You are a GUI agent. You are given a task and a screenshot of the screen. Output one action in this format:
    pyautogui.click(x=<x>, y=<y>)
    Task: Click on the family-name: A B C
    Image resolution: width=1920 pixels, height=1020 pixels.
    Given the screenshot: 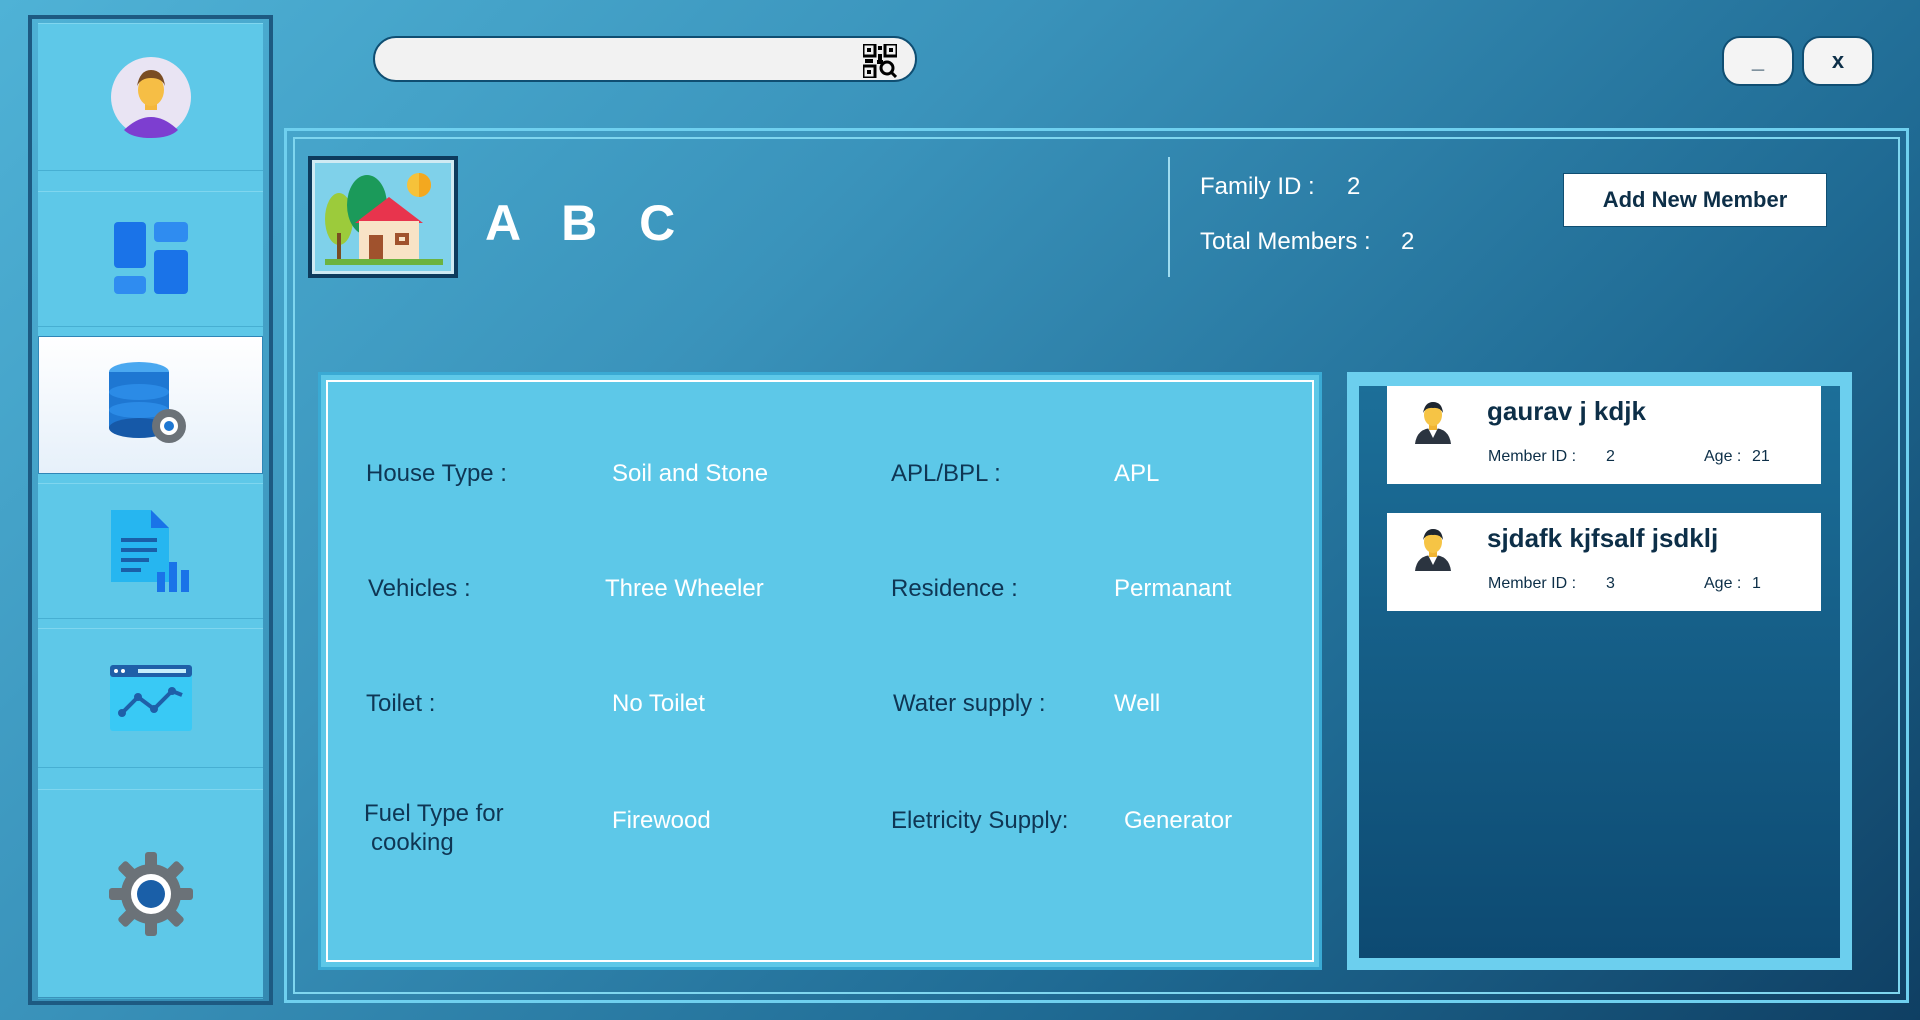 What is the action you would take?
    pyautogui.click(x=587, y=223)
    